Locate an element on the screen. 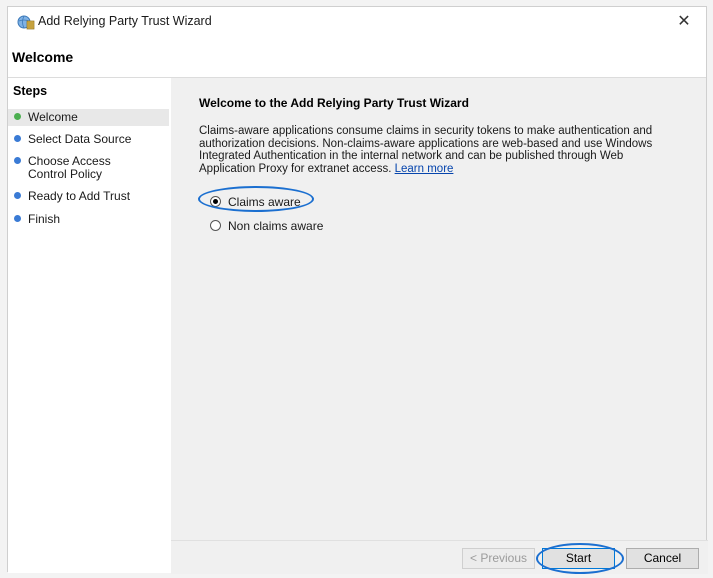 This screenshot has height=578, width=713. steps-title: Steps is located at coordinates (30, 91).